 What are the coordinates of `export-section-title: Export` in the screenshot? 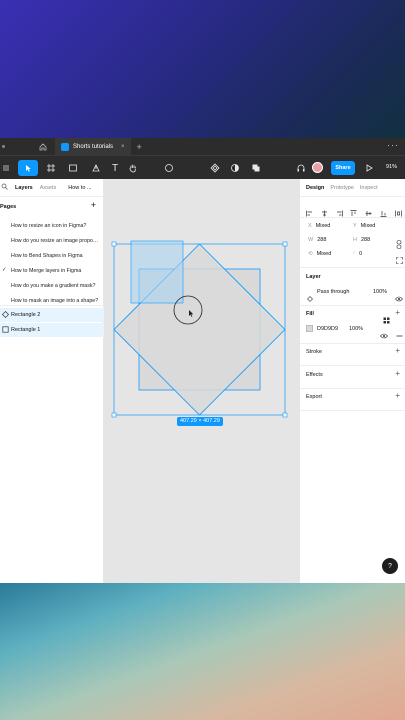 It's located at (314, 397).